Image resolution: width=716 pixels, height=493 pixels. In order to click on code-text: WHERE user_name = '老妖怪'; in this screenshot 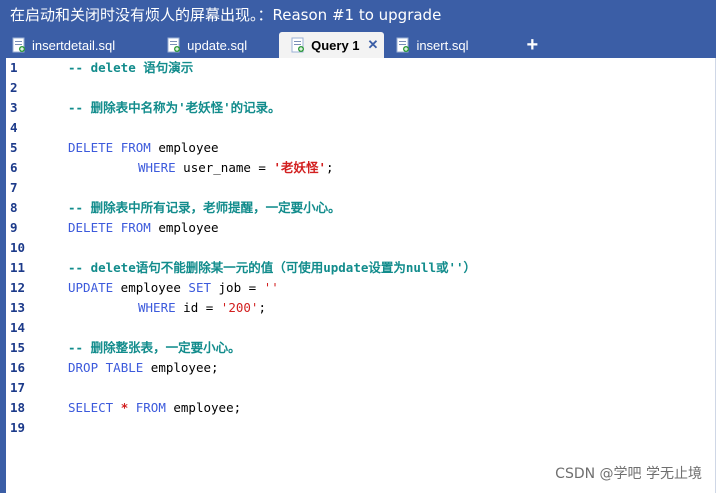, I will do `click(201, 168)`.